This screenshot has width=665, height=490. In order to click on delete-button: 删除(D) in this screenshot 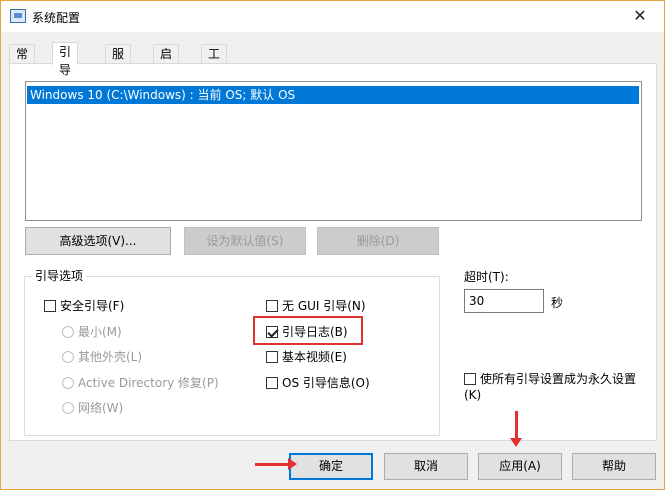, I will do `click(378, 241)`.